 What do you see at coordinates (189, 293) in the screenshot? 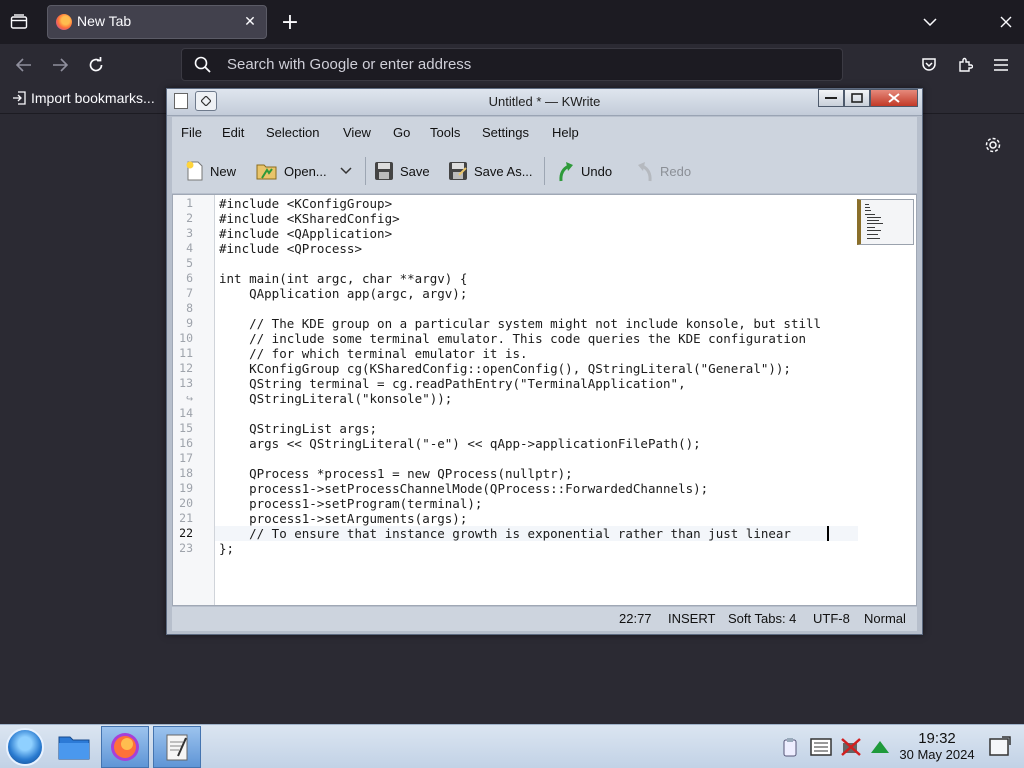
I see `line-number: 7` at bounding box center [189, 293].